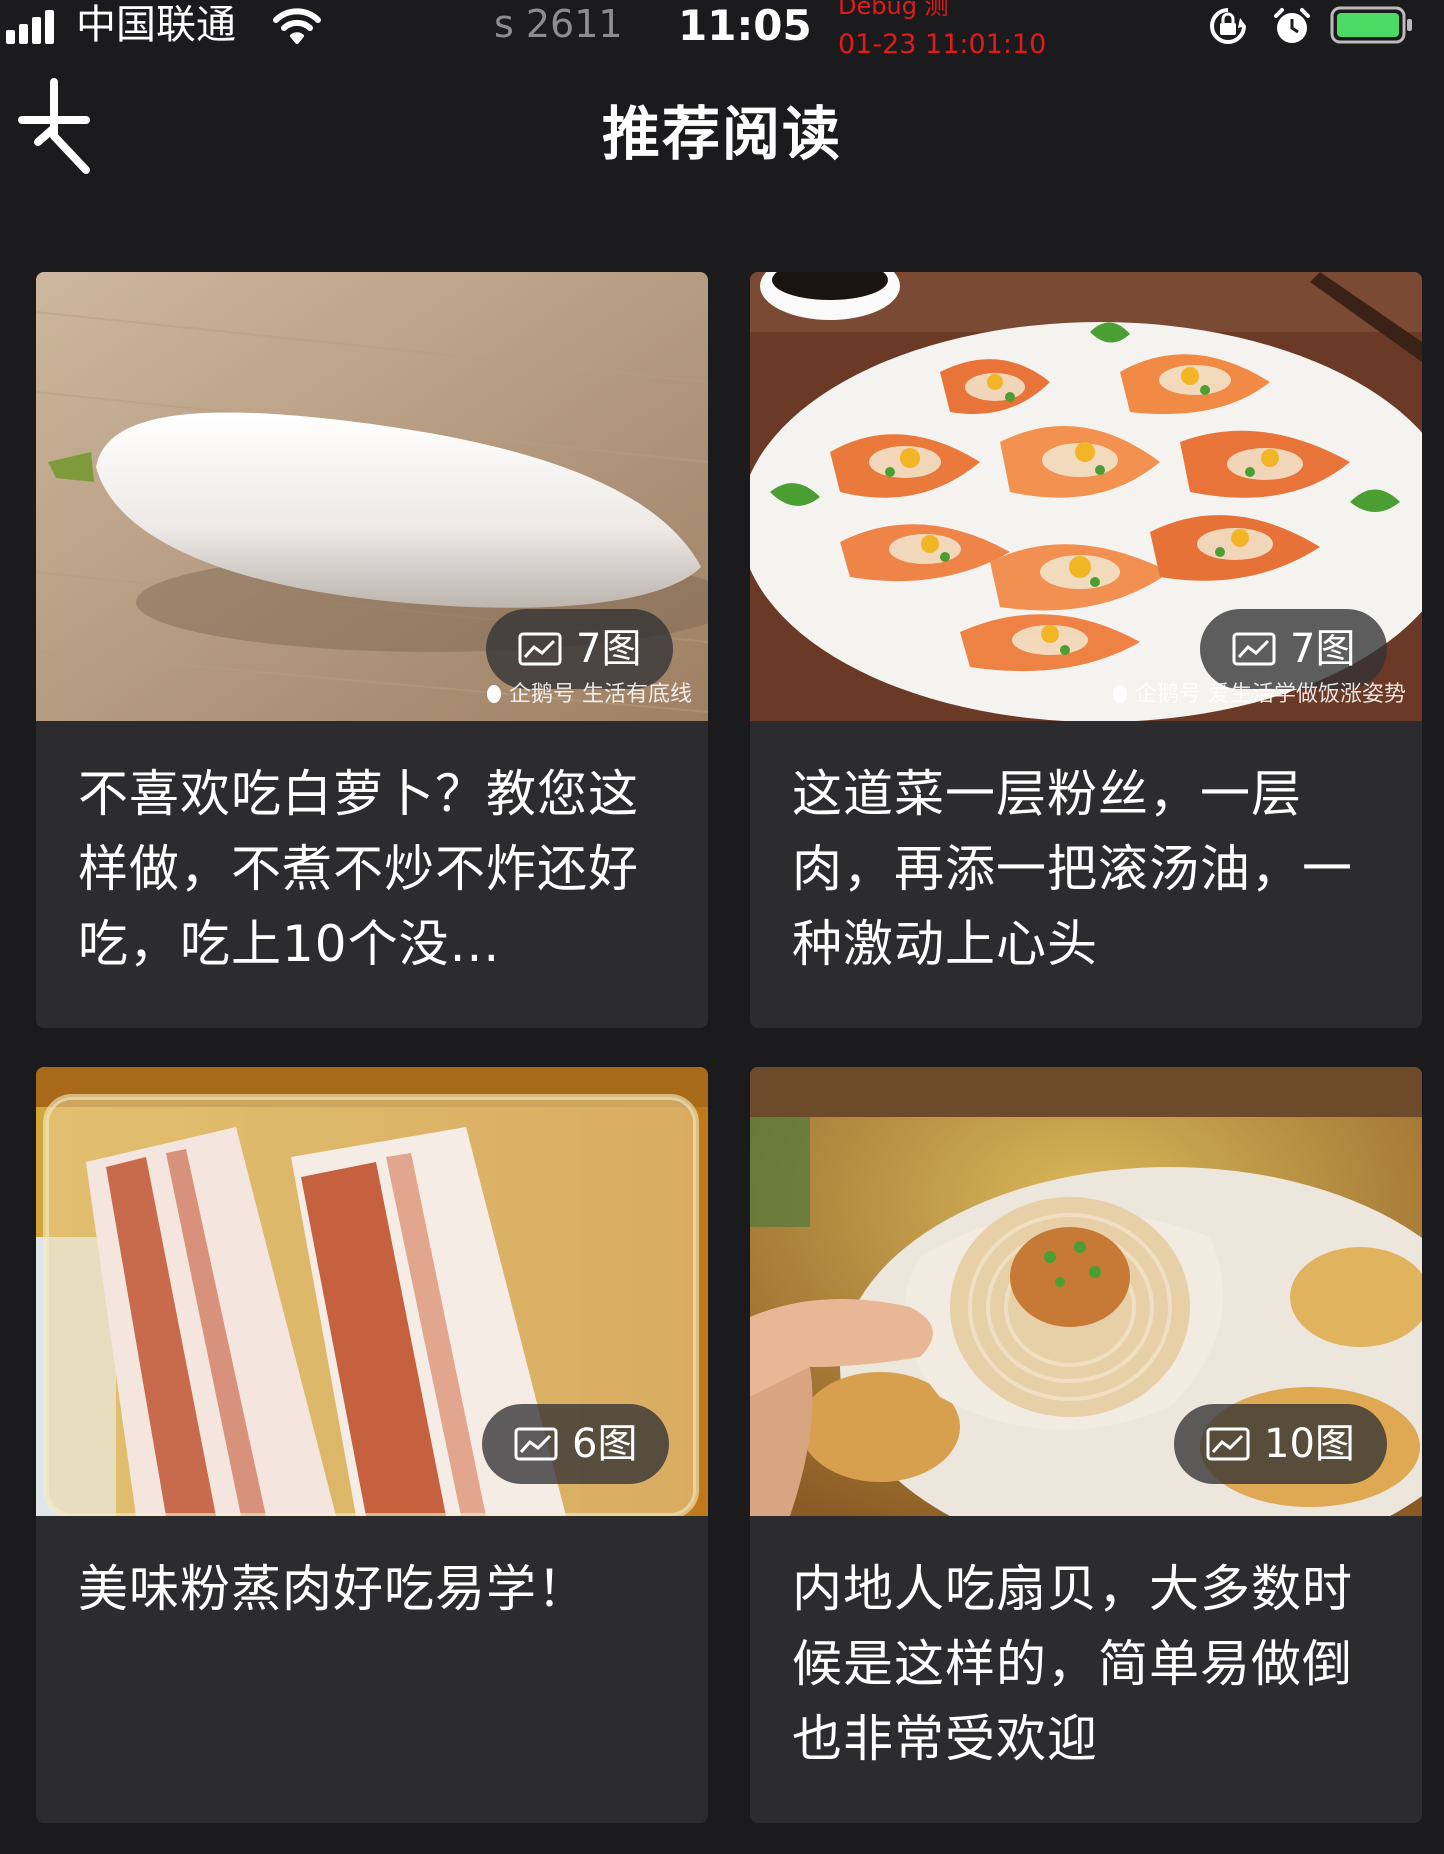 This screenshot has width=1444, height=1854. Describe the element at coordinates (605, 1444) in the screenshot. I see `image-count: 6图` at that location.